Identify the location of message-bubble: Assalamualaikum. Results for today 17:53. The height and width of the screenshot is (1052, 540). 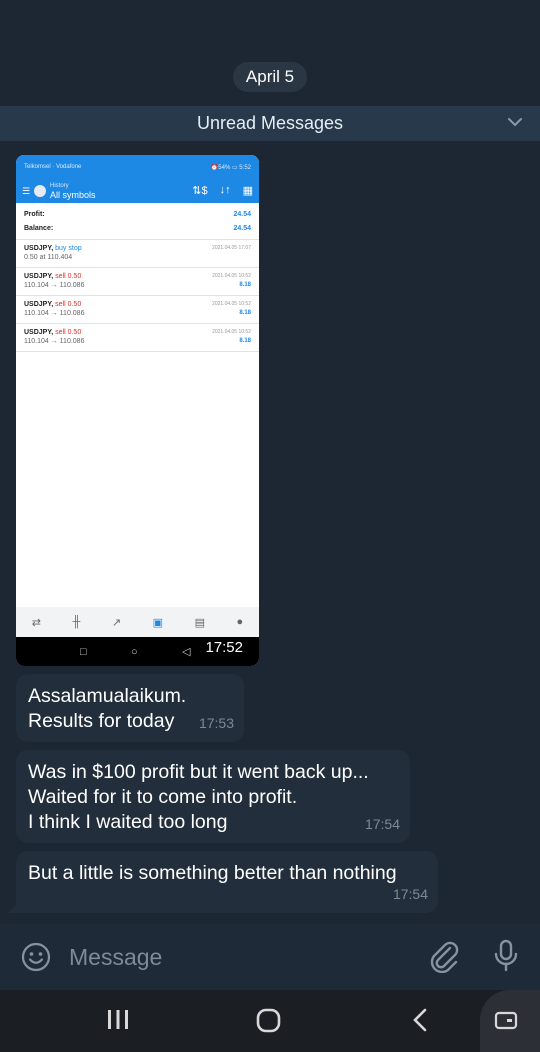
(130, 708).